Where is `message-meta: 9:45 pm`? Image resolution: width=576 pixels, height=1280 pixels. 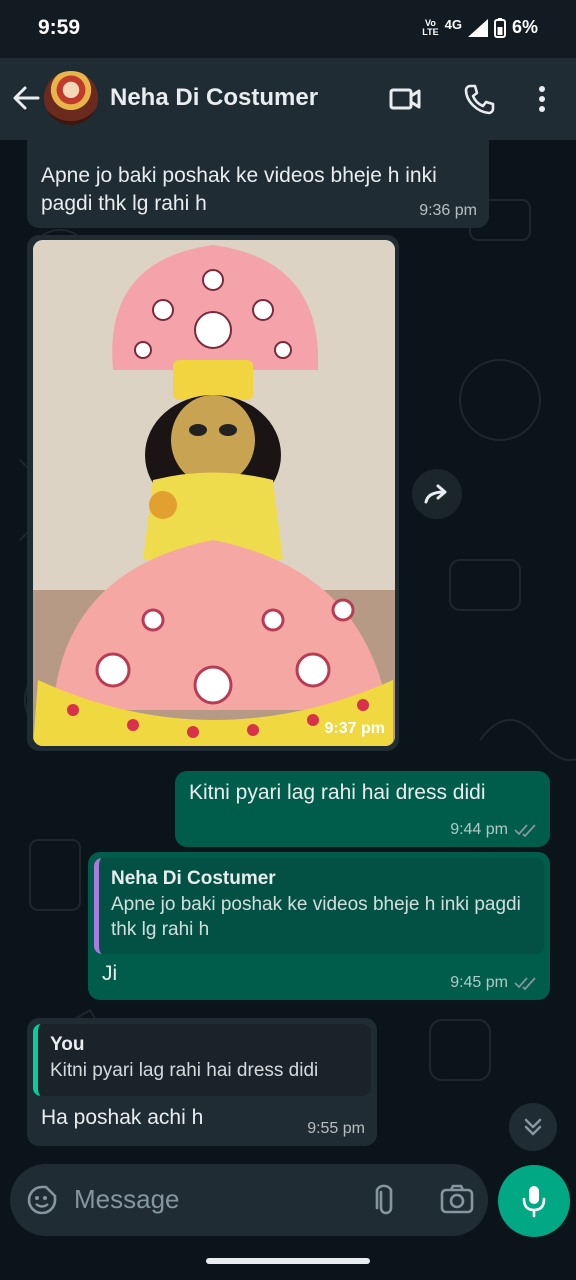
message-meta: 9:45 pm is located at coordinates (494, 983).